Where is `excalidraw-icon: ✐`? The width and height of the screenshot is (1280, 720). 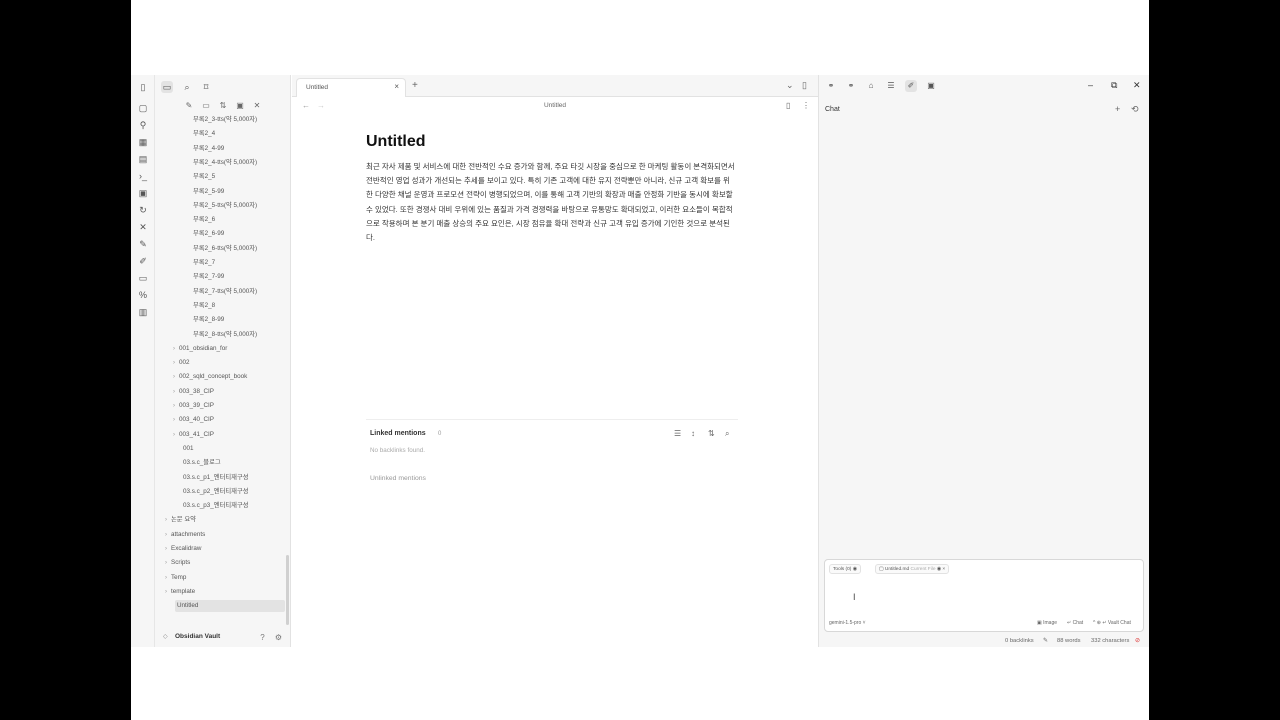 excalidraw-icon: ✐ is located at coordinates (143, 261).